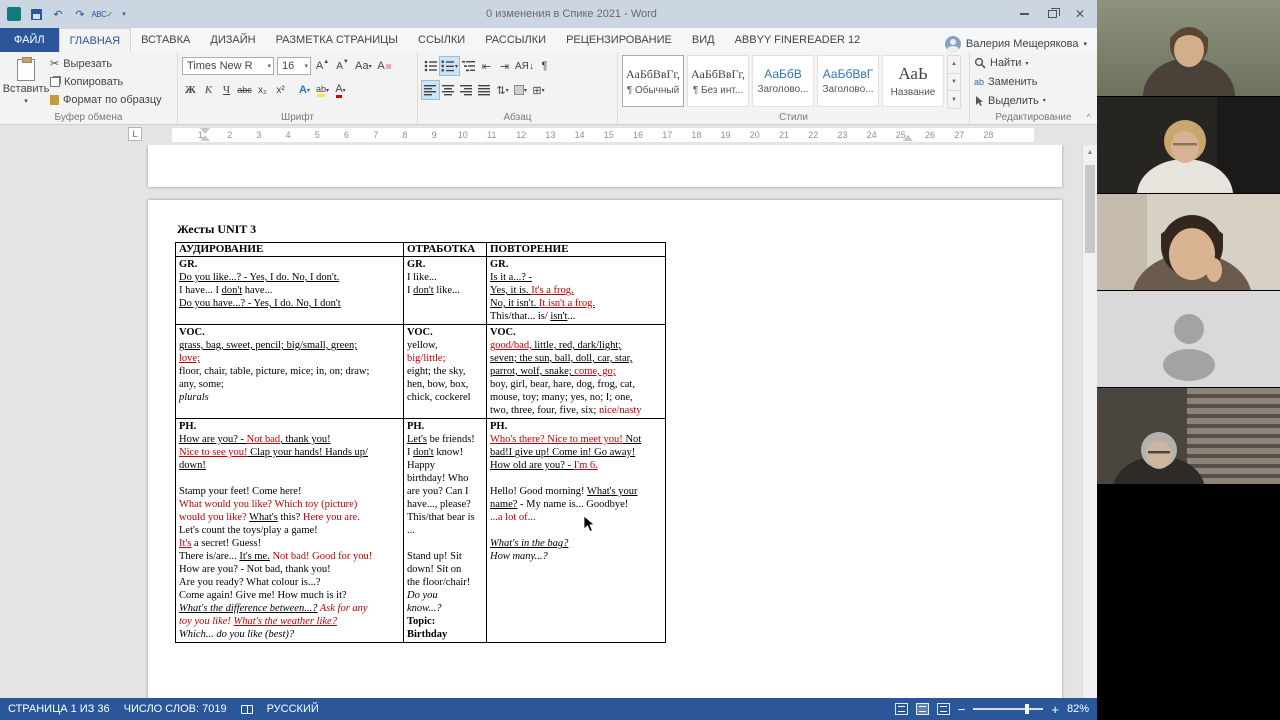  I want to click on find-button: Найти ▾, so click(1010, 63).